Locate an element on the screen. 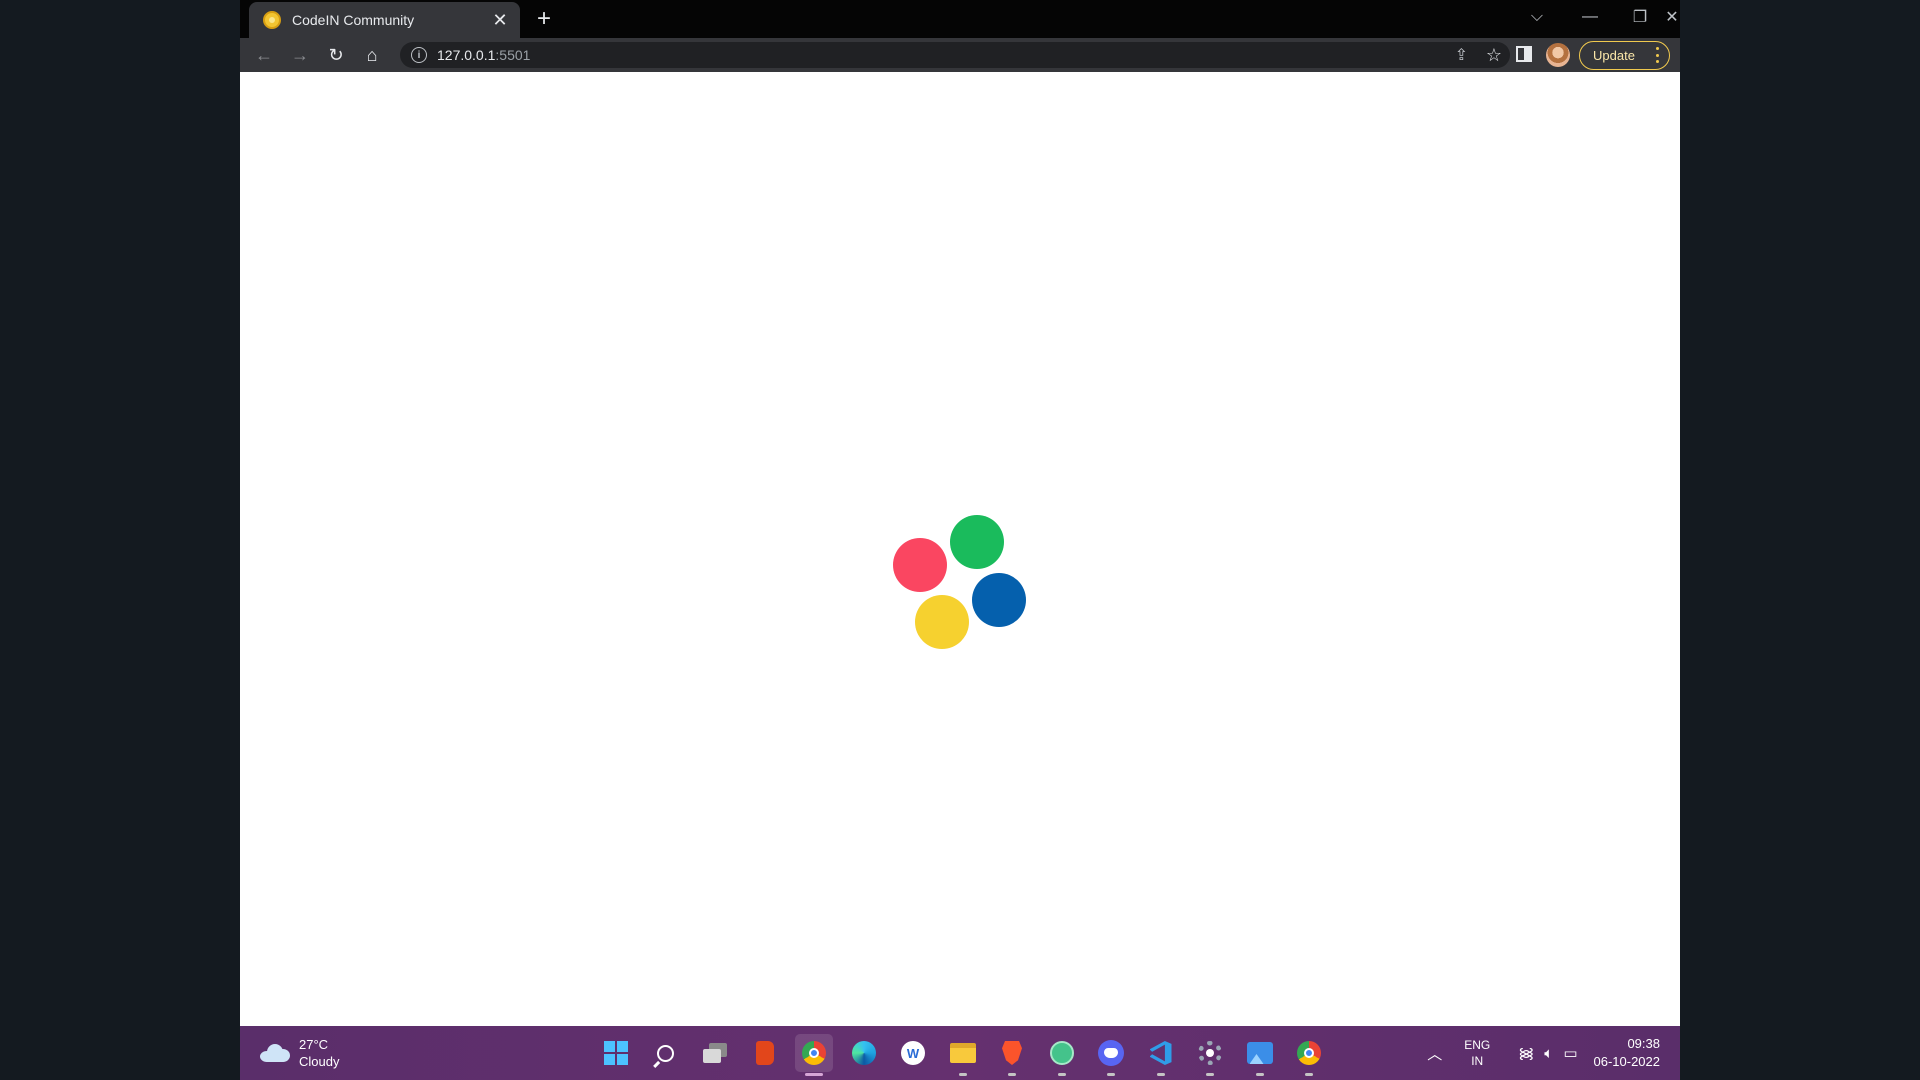 This screenshot has height=1080, width=1920. vscode-icon is located at coordinates (1161, 1055).